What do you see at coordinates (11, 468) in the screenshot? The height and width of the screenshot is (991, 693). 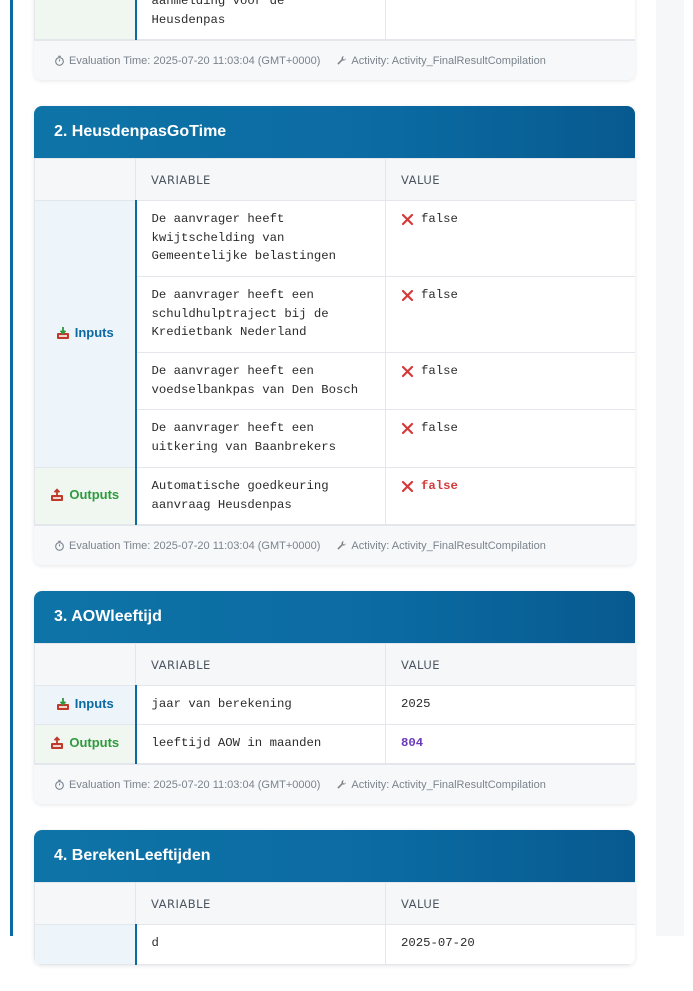 I see `page-accent-bar` at bounding box center [11, 468].